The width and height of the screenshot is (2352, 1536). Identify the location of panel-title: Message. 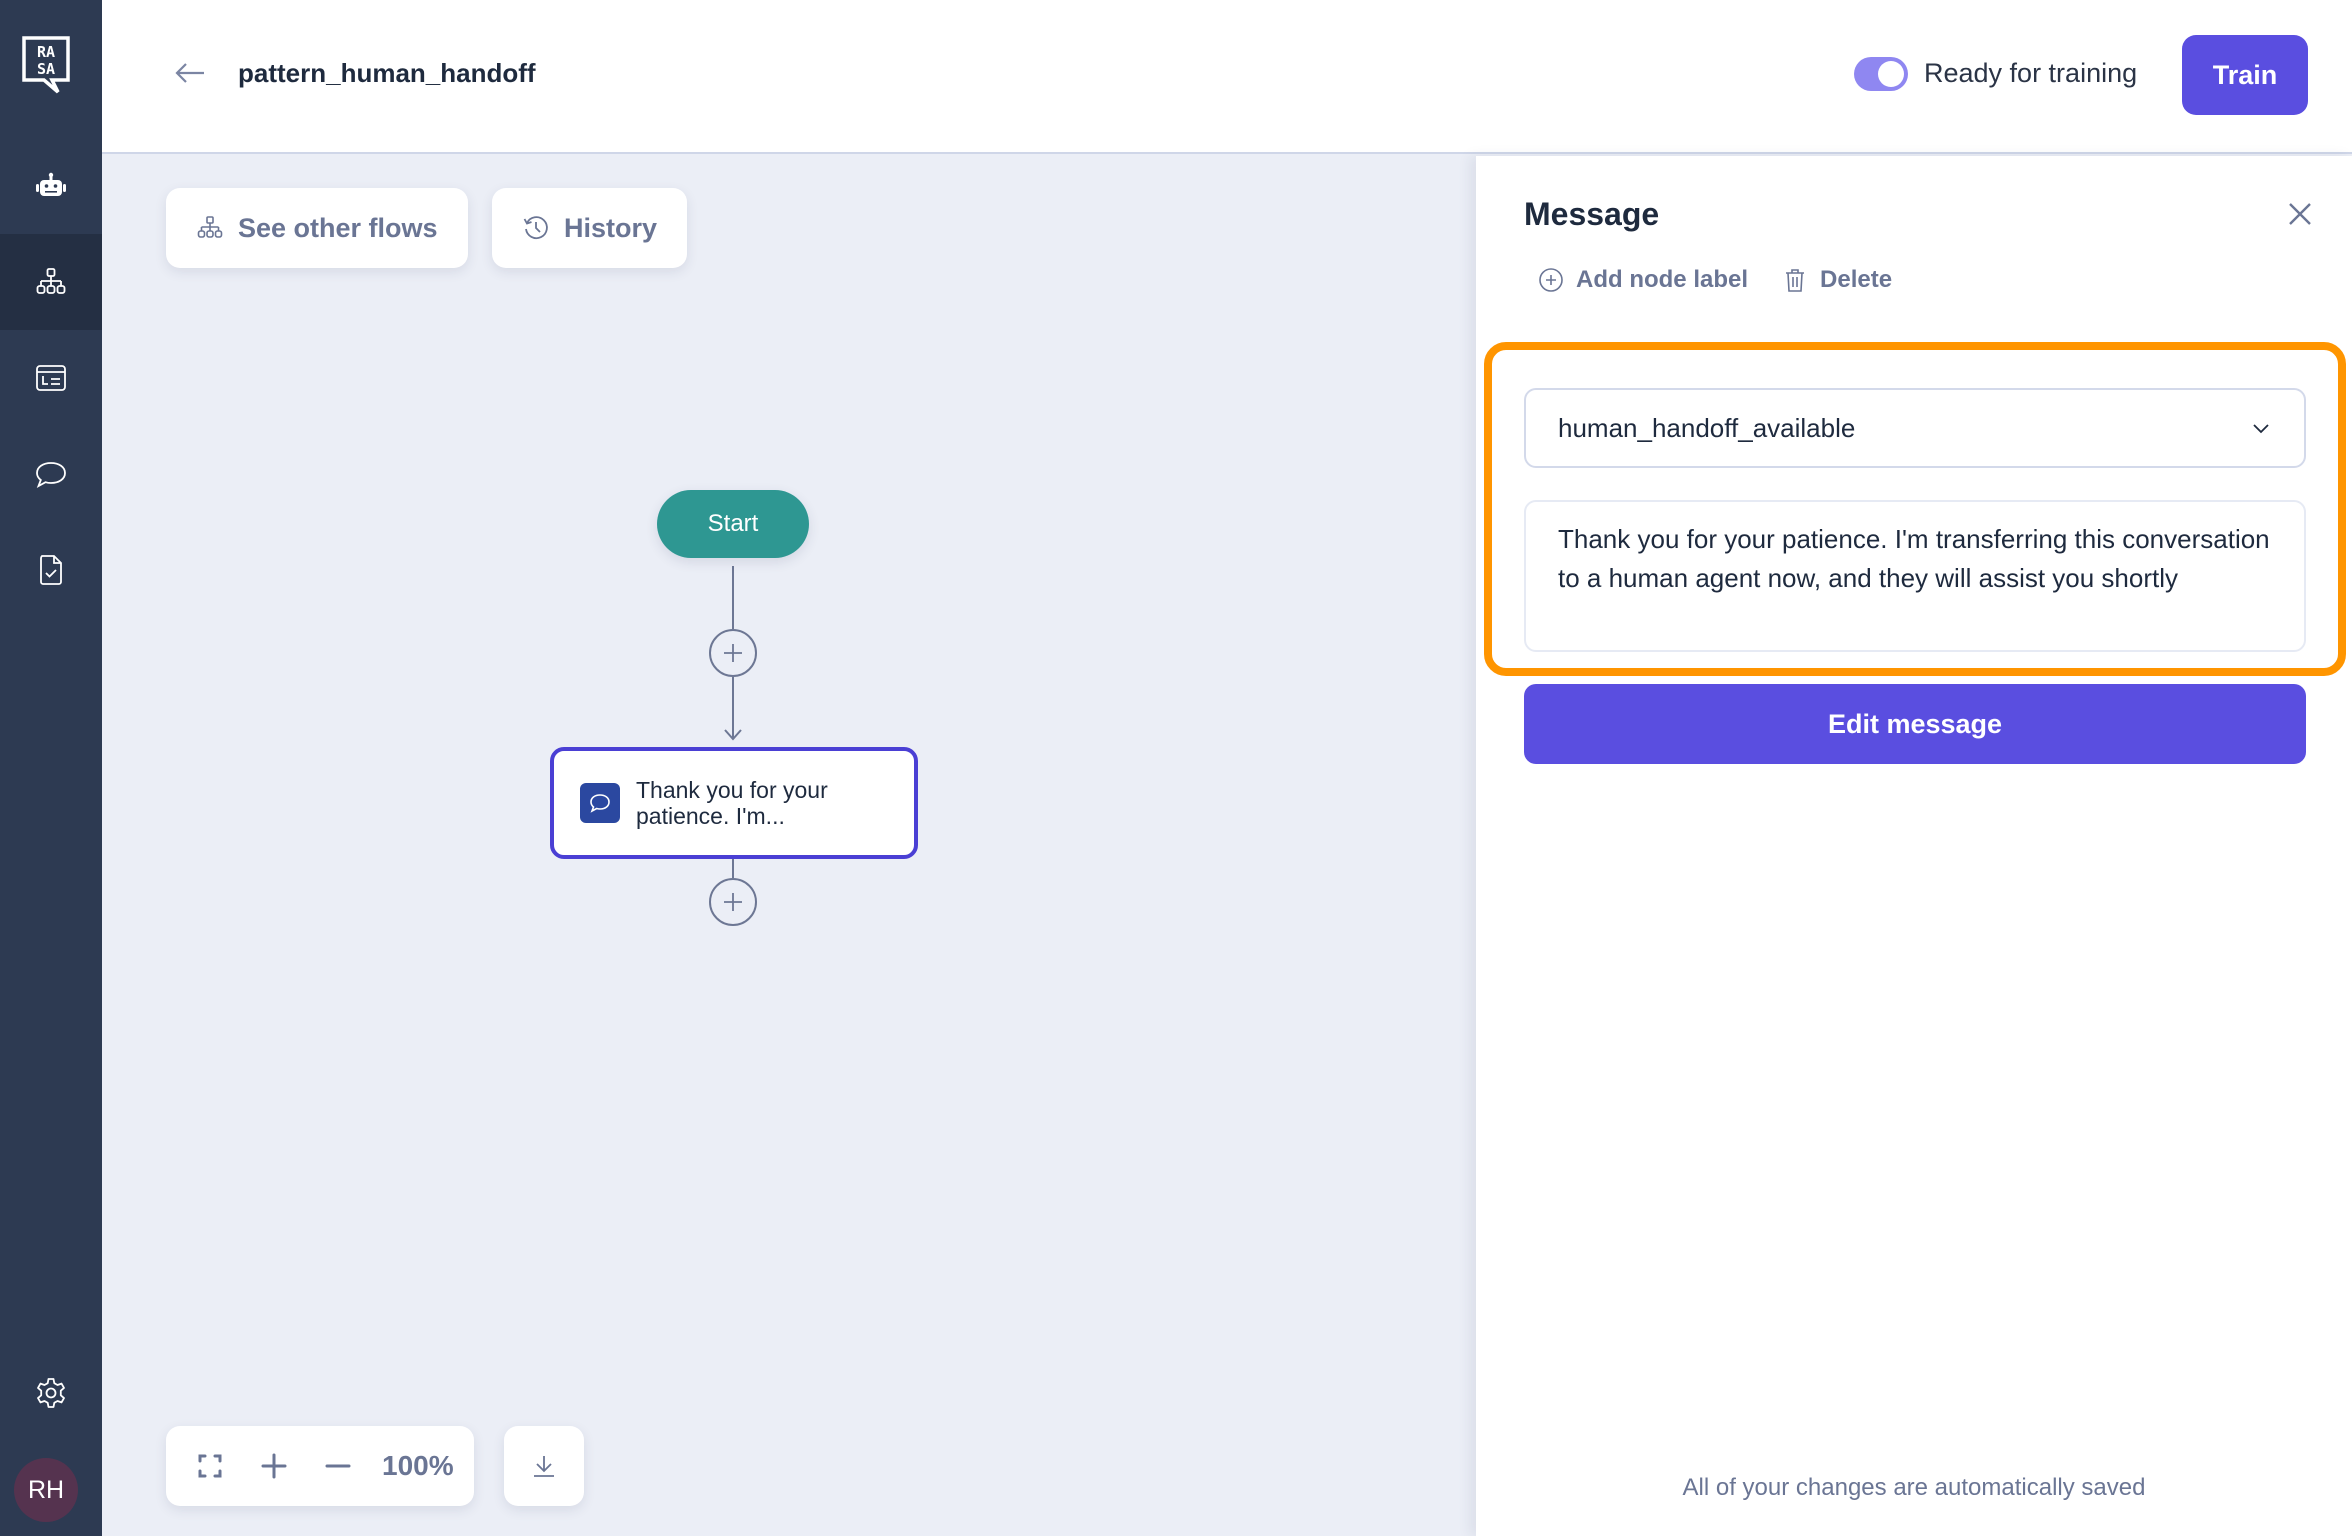
(1592, 214).